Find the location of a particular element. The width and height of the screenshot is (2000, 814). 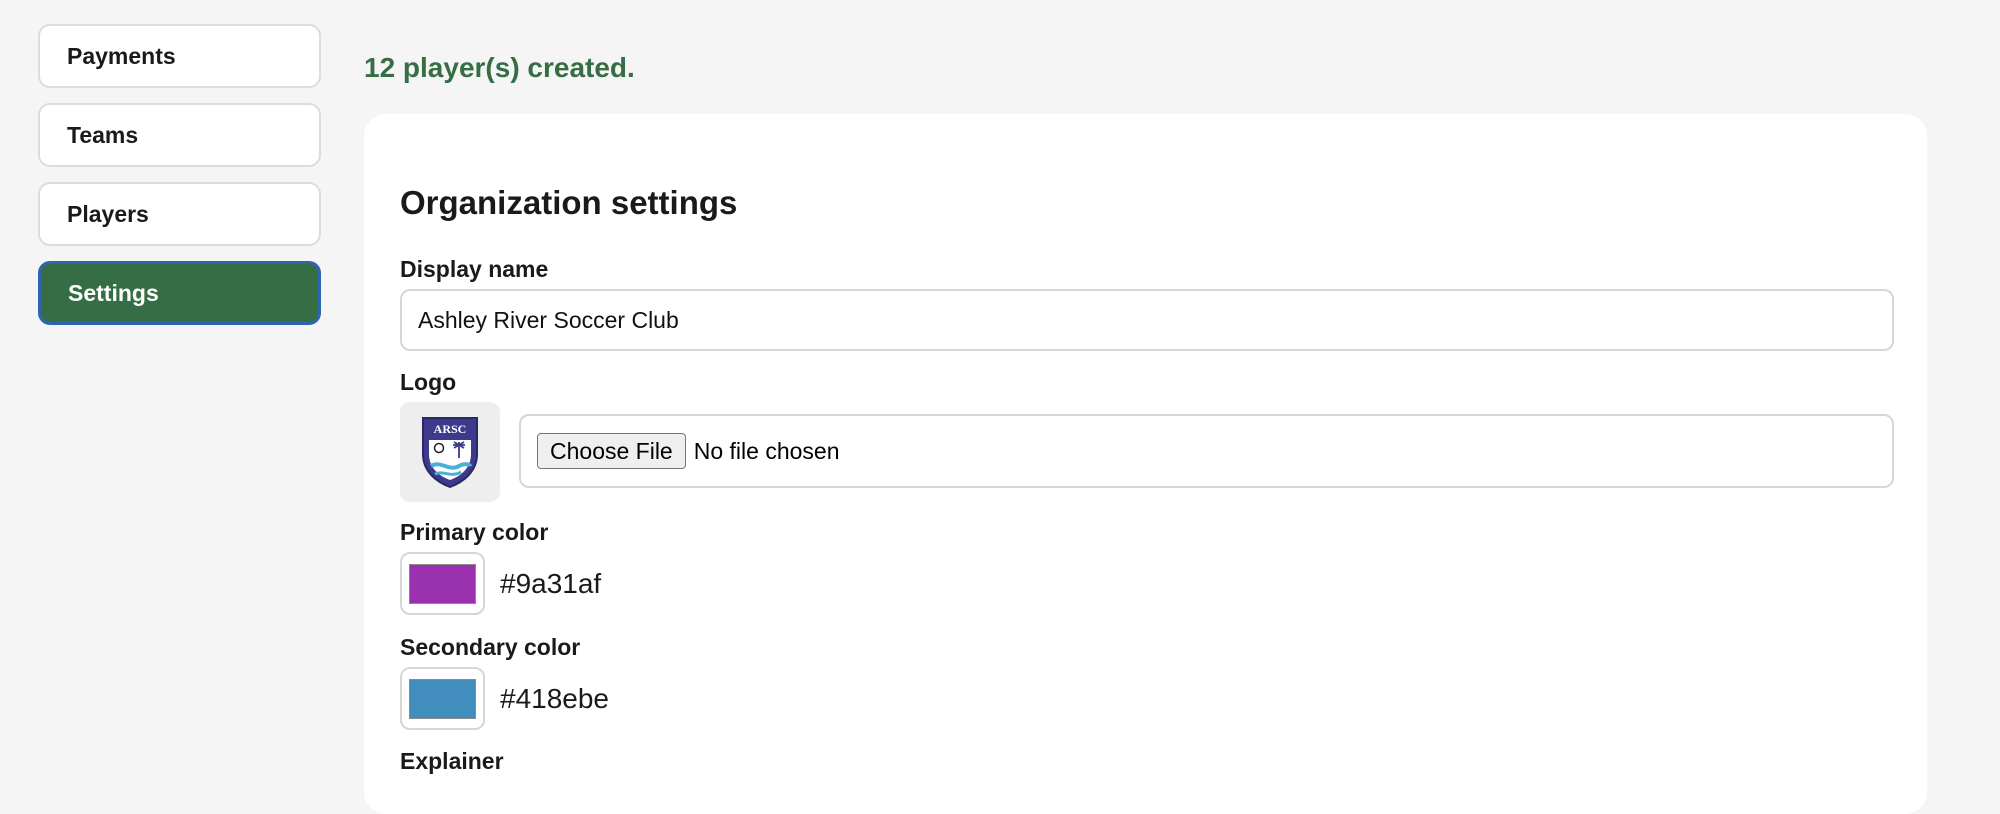

club-crest-icon: ARSC is located at coordinates (450, 453).